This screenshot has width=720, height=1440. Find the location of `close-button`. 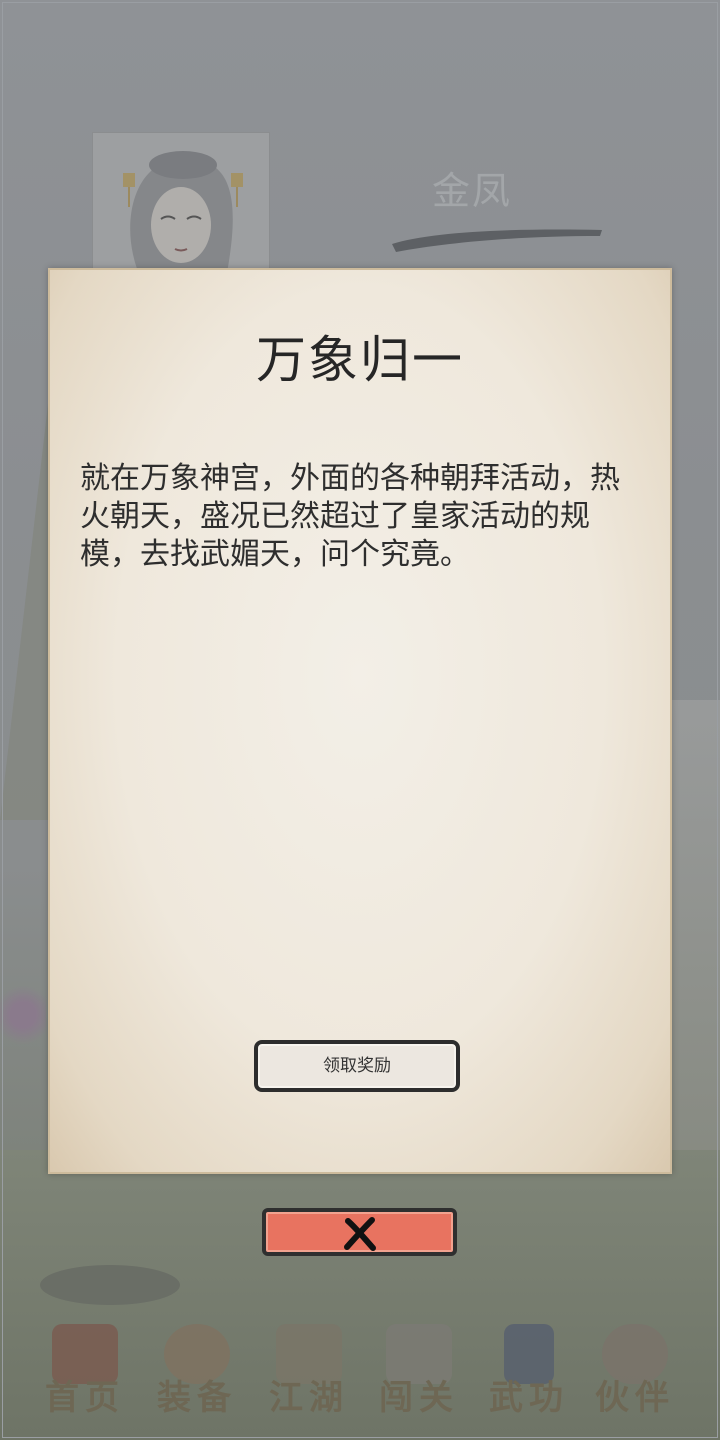

close-button is located at coordinates (359, 1232).